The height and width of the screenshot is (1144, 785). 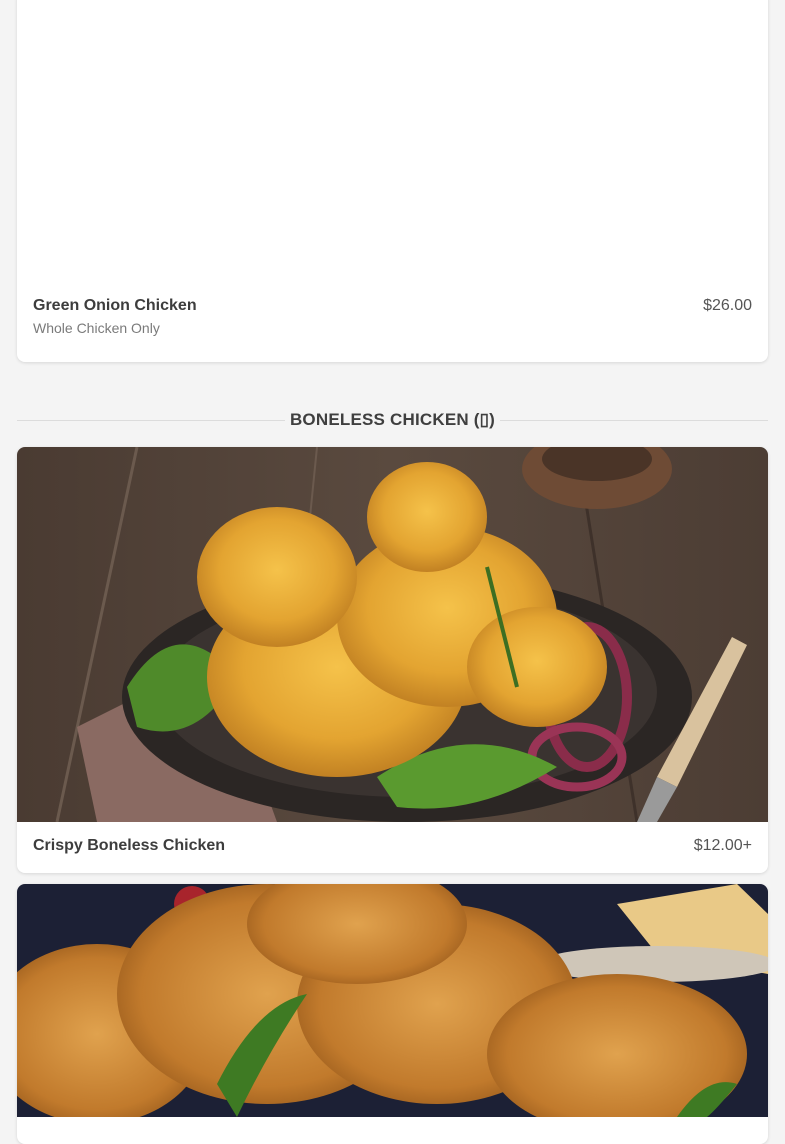 I want to click on menu-item-name: Green Onion Chicken, so click(x=115, y=305).